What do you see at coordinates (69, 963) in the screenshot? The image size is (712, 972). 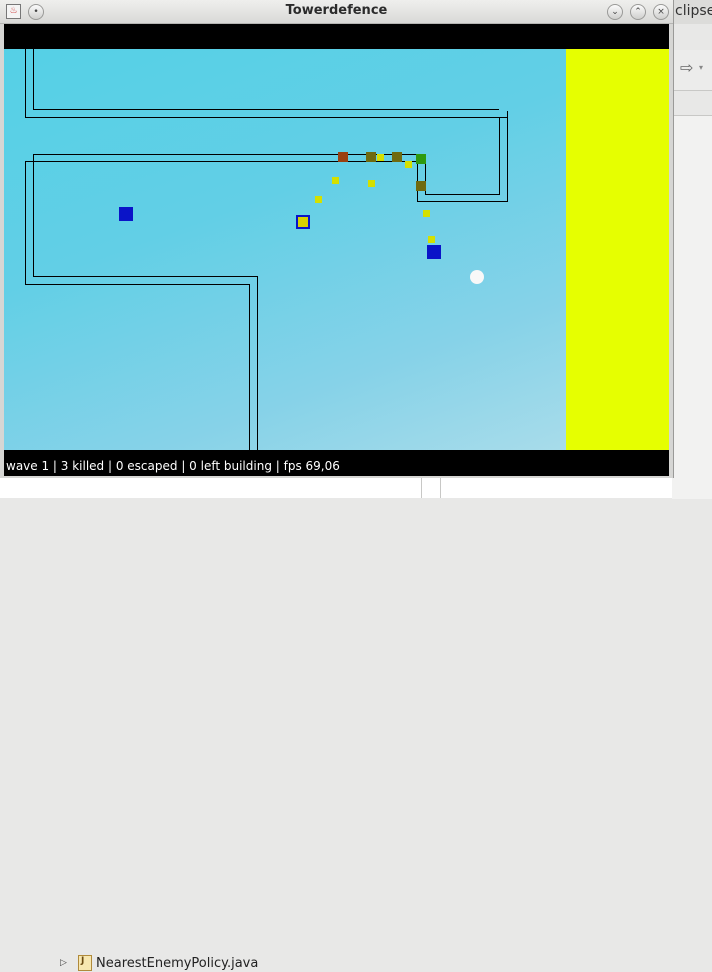 I see `expand-triangle-icon: ▷` at bounding box center [69, 963].